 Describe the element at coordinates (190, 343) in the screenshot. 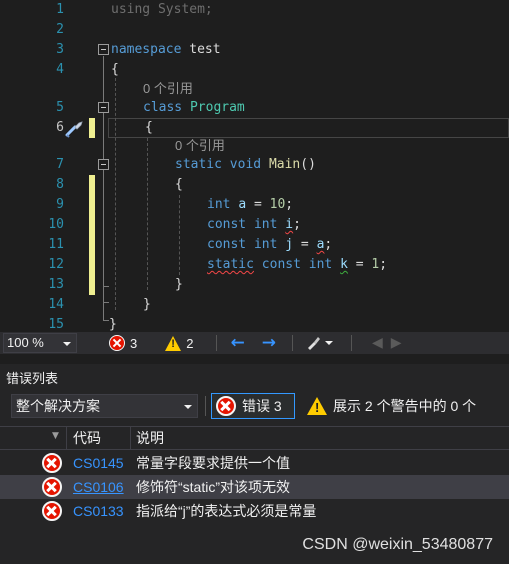

I see `warning-count: 2` at that location.